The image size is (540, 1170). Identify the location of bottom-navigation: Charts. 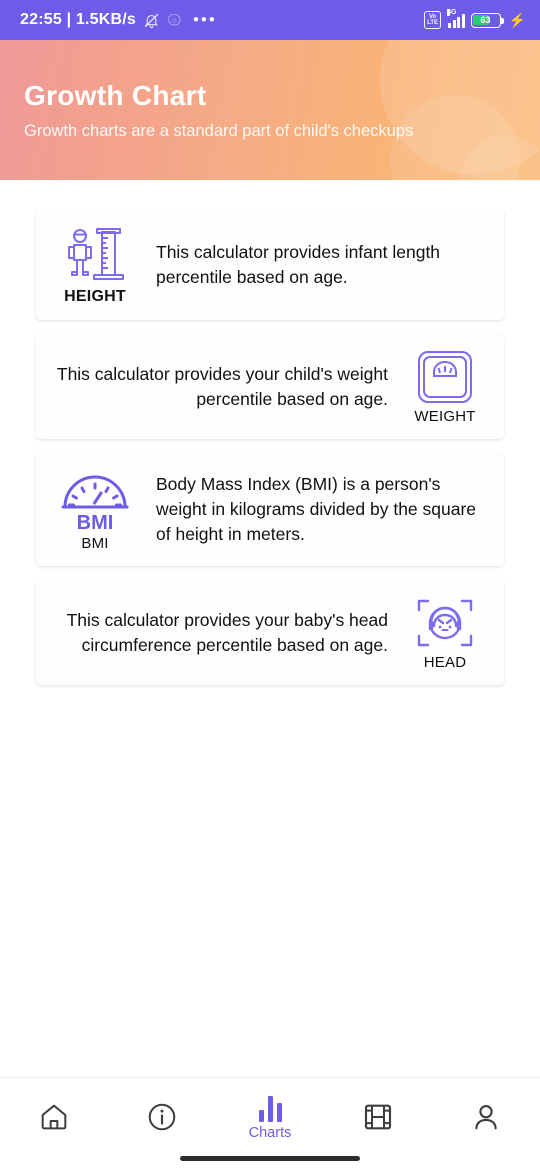
(270, 1123).